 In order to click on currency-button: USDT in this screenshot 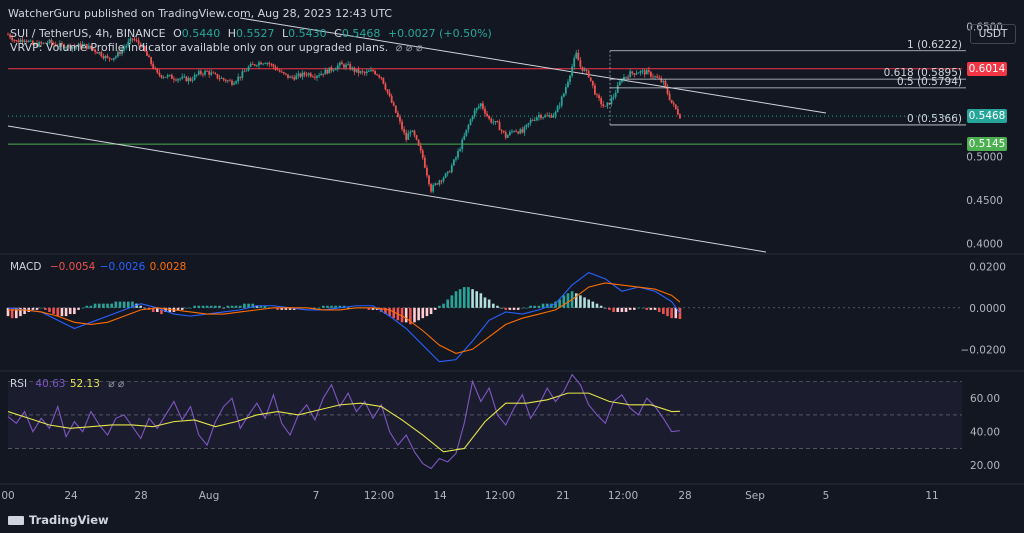, I will do `click(993, 34)`.